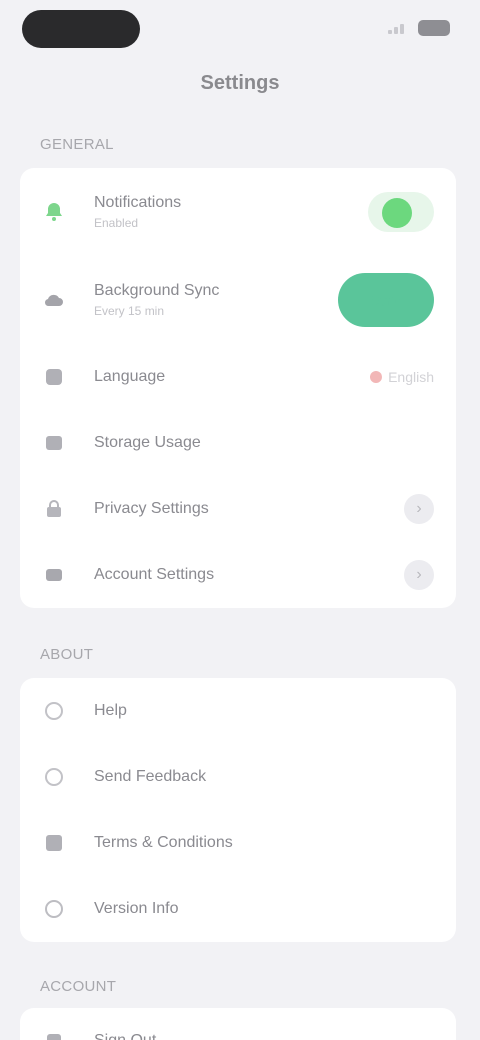 This screenshot has width=480, height=1040. Describe the element at coordinates (238, 777) in the screenshot. I see `send-feedback-row: Send Feedback` at that location.